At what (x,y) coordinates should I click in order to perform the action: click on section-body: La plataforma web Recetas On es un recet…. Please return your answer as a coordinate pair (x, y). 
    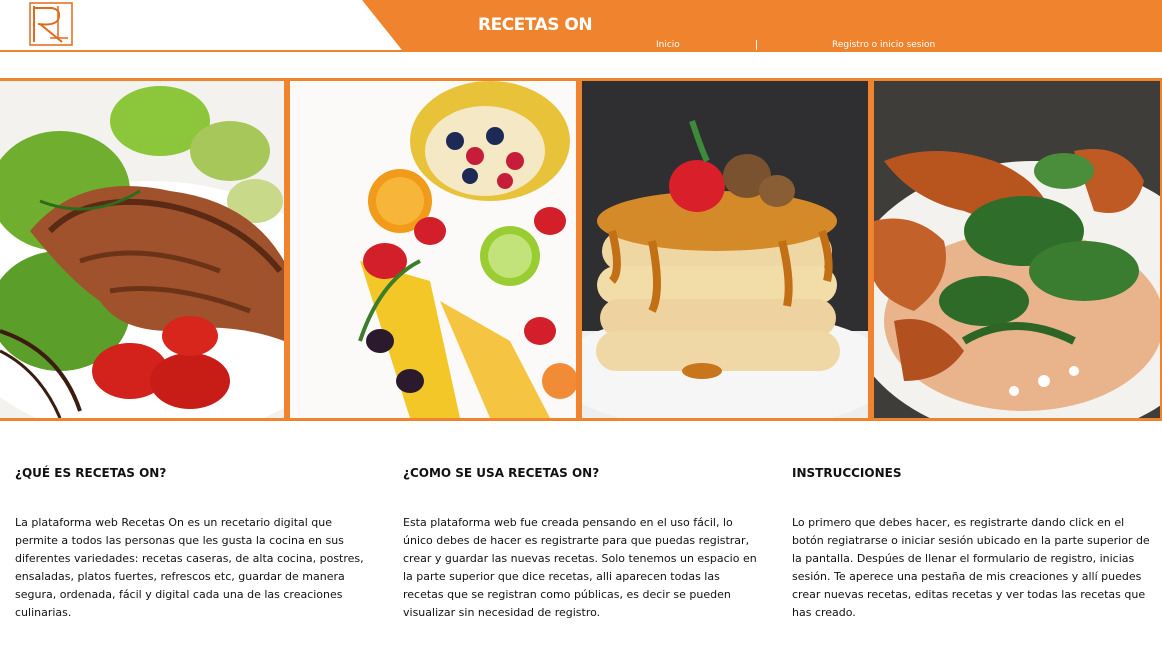
    Looking at the image, I should click on (189, 567).